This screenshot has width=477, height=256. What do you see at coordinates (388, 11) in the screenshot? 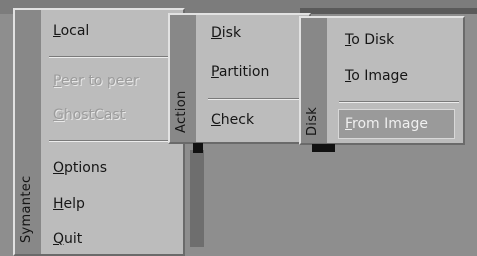
I see `background-dark-bar` at bounding box center [388, 11].